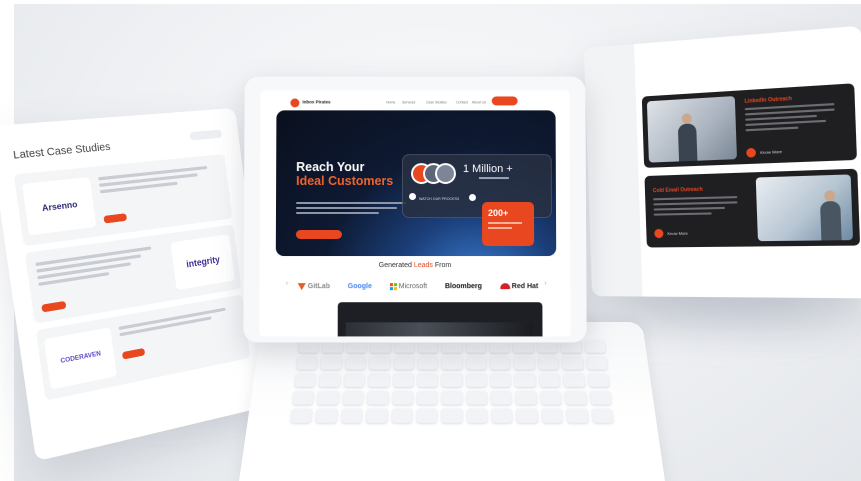 This screenshot has width=861, height=481. Describe the element at coordinates (504, 101) in the screenshot. I see `nav-cta-button` at that location.